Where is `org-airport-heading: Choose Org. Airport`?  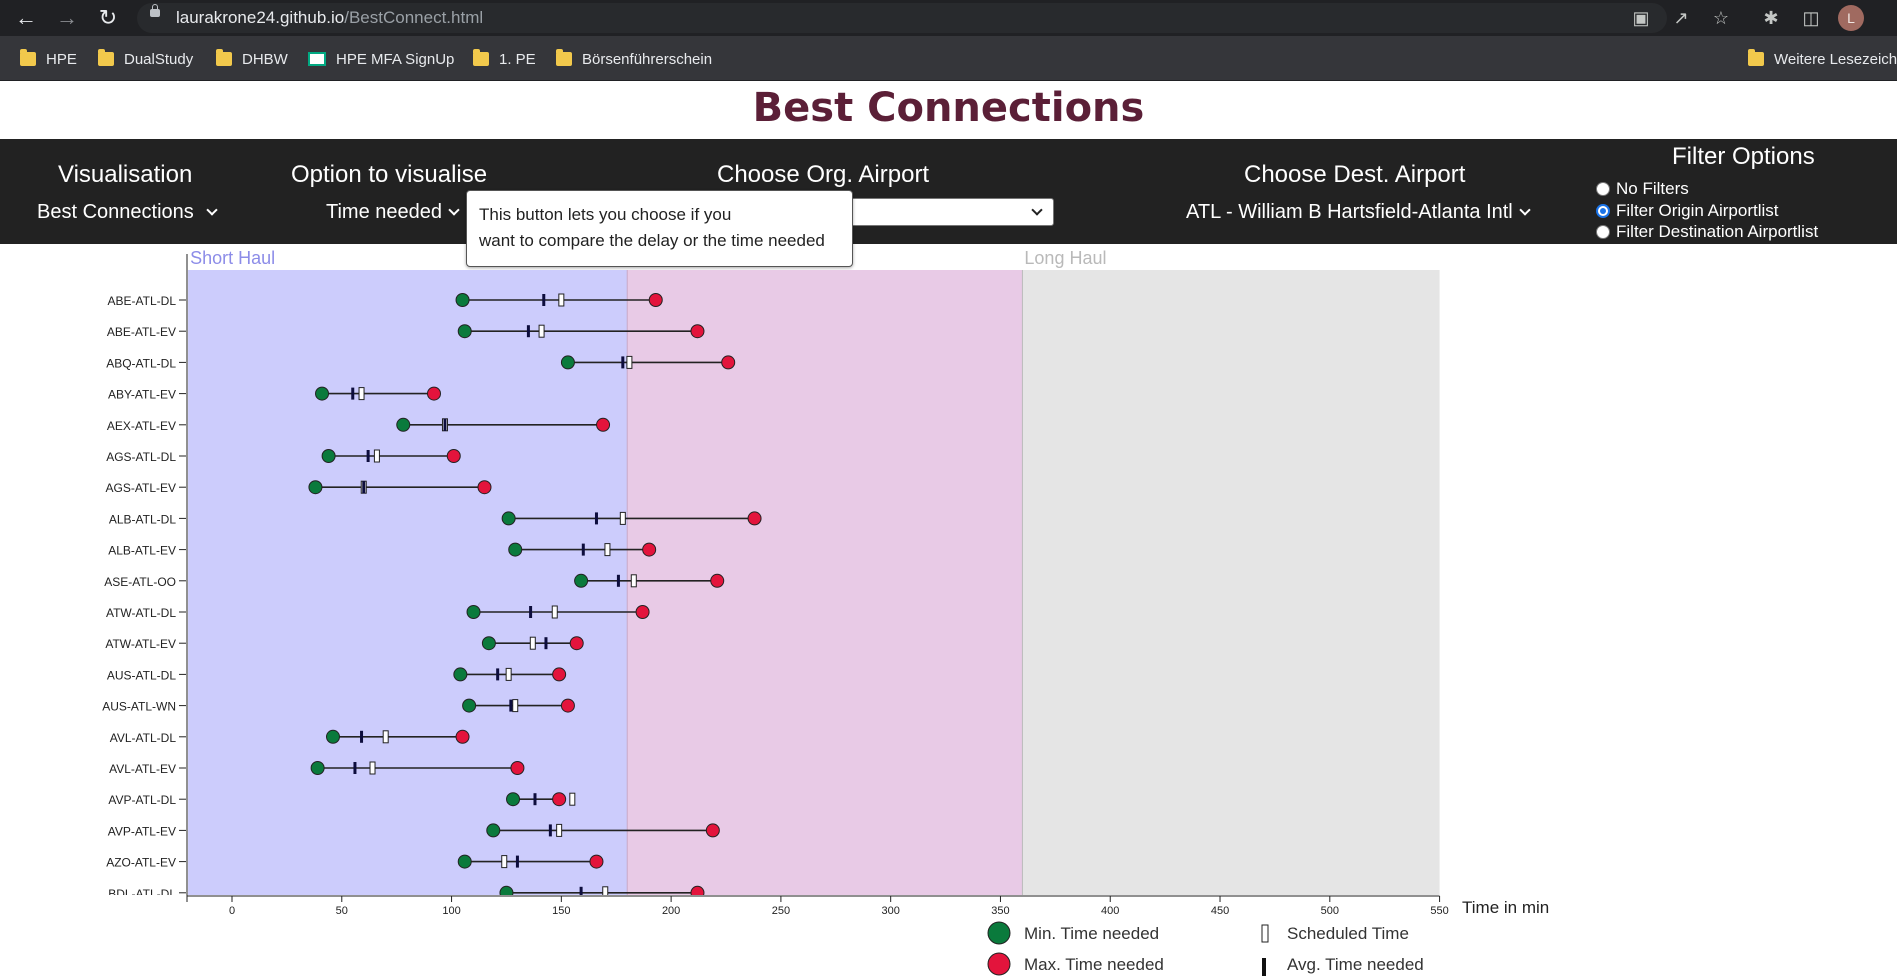 org-airport-heading: Choose Org. Airport is located at coordinates (823, 174).